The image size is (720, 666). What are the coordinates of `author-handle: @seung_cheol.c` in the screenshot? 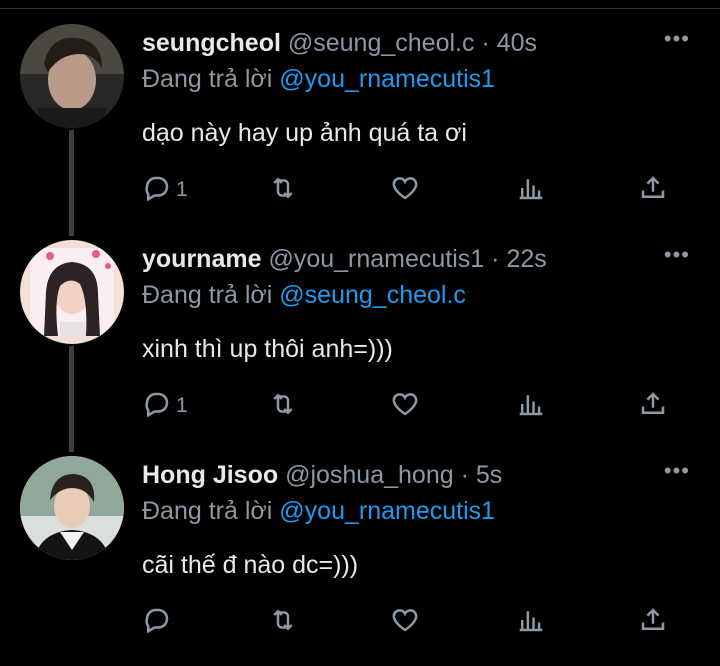 It's located at (381, 43).